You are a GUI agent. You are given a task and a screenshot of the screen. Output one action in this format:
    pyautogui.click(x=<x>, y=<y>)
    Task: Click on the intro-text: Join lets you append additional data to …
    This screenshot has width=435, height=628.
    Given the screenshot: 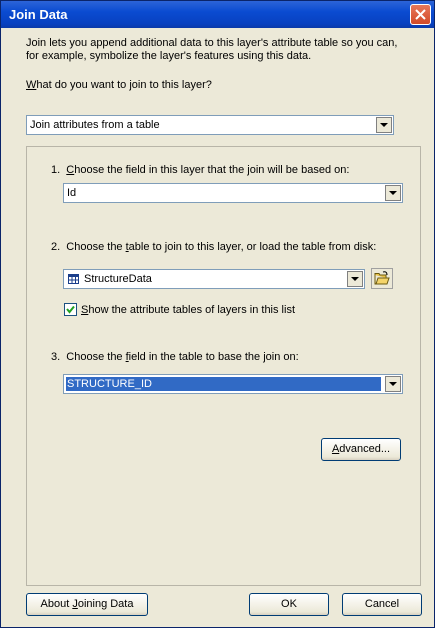 What is the action you would take?
    pyautogui.click(x=226, y=50)
    